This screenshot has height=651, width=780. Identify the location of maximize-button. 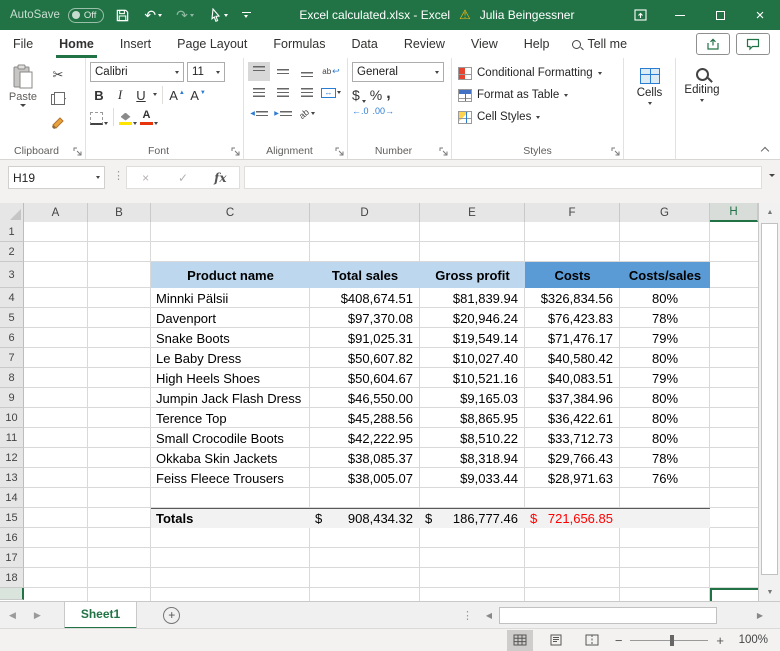
(720, 15).